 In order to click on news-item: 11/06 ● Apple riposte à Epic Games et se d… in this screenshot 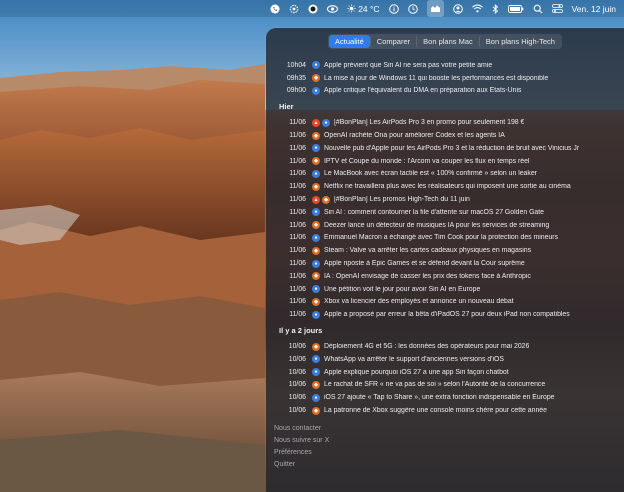, I will do `click(445, 263)`.